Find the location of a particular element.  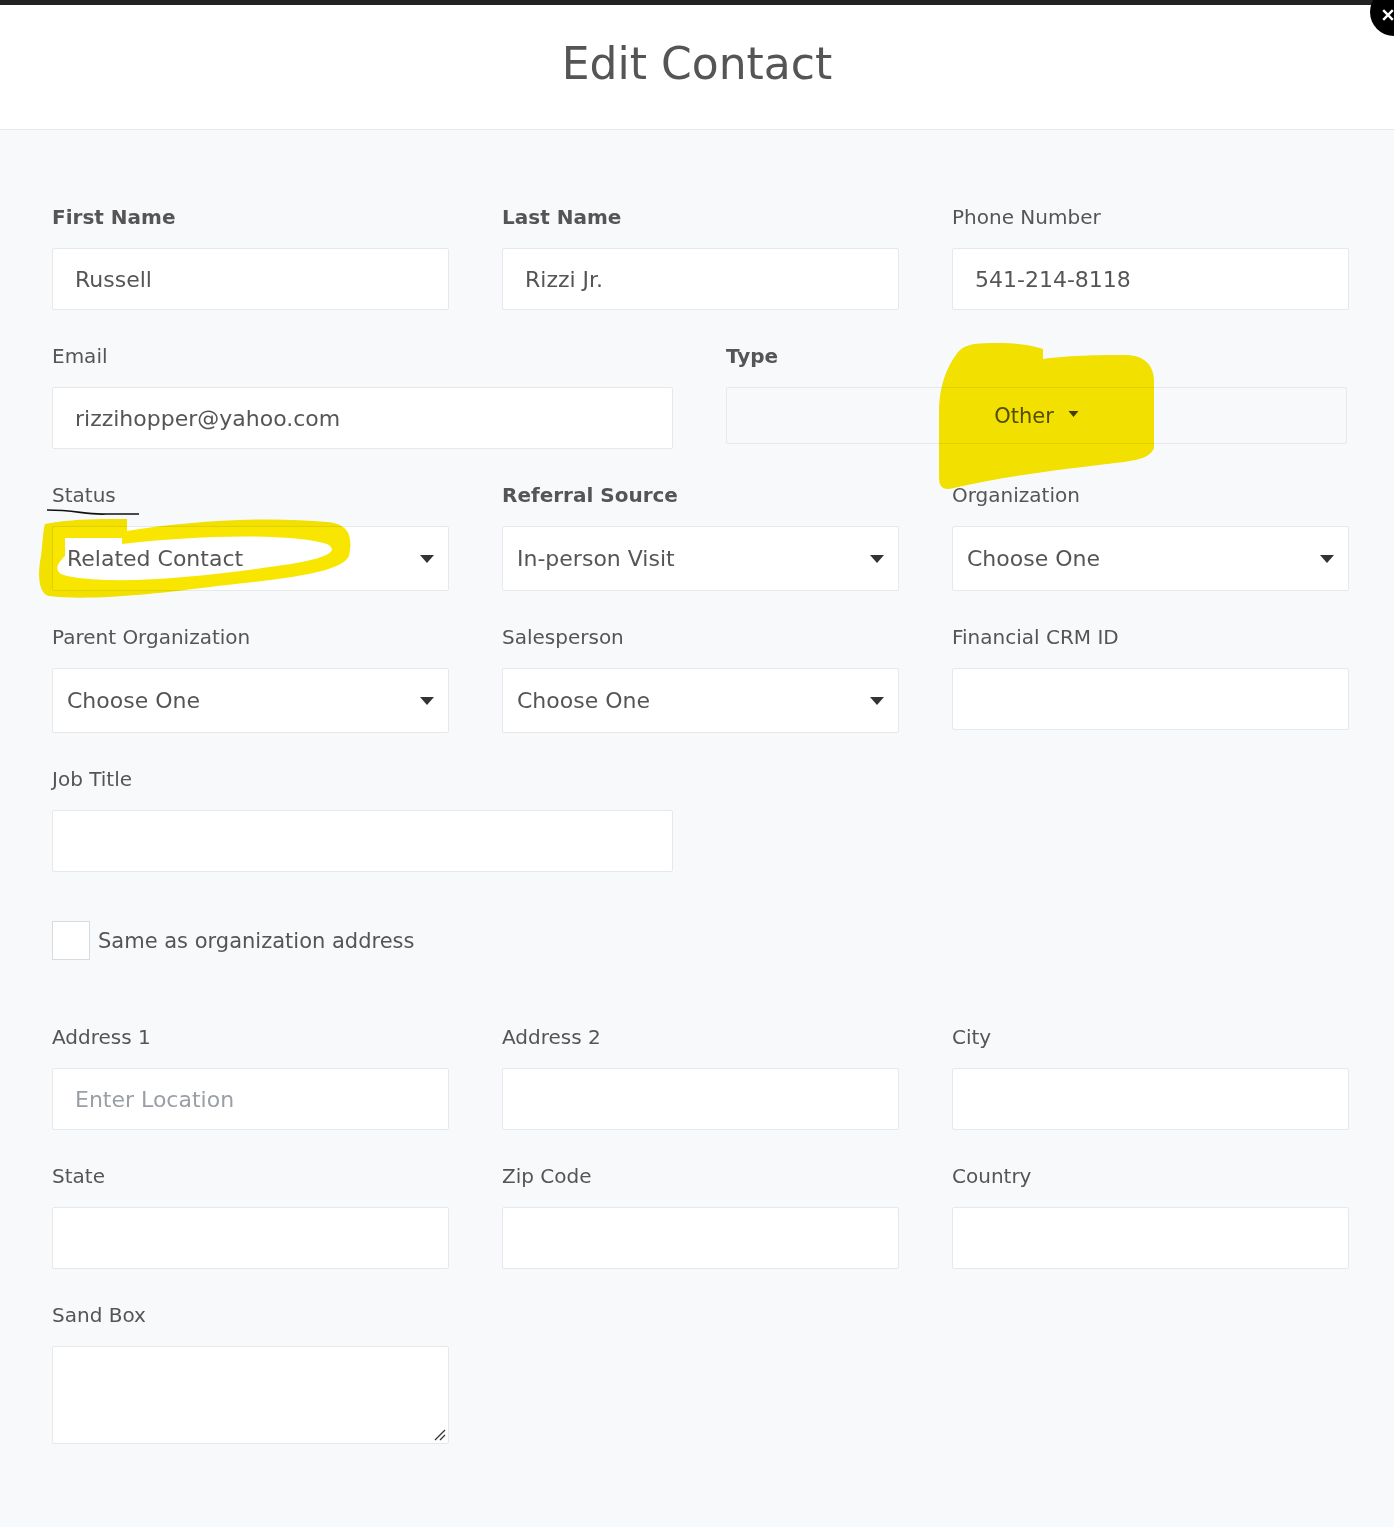

field-label: Phone Number is located at coordinates (1026, 217).